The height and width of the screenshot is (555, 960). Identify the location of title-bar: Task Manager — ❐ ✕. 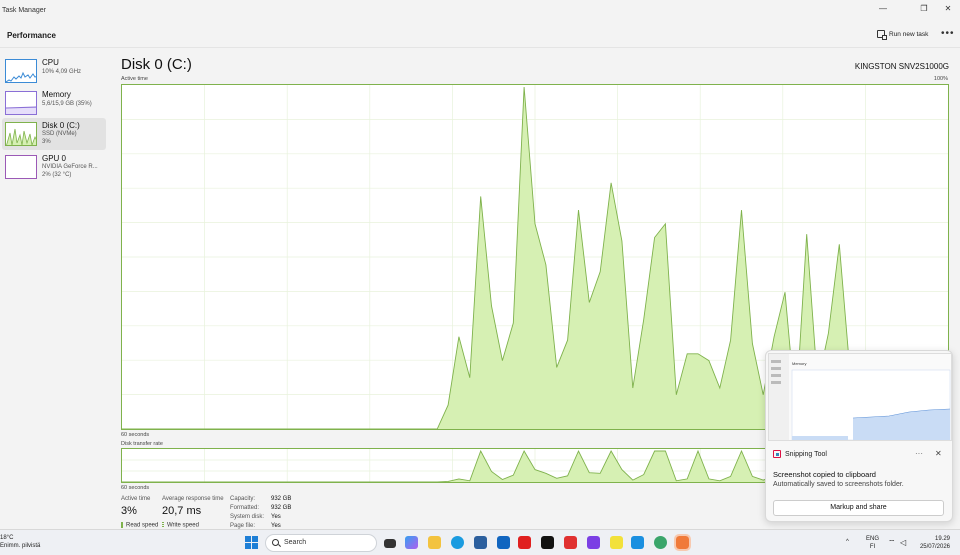
(480, 11).